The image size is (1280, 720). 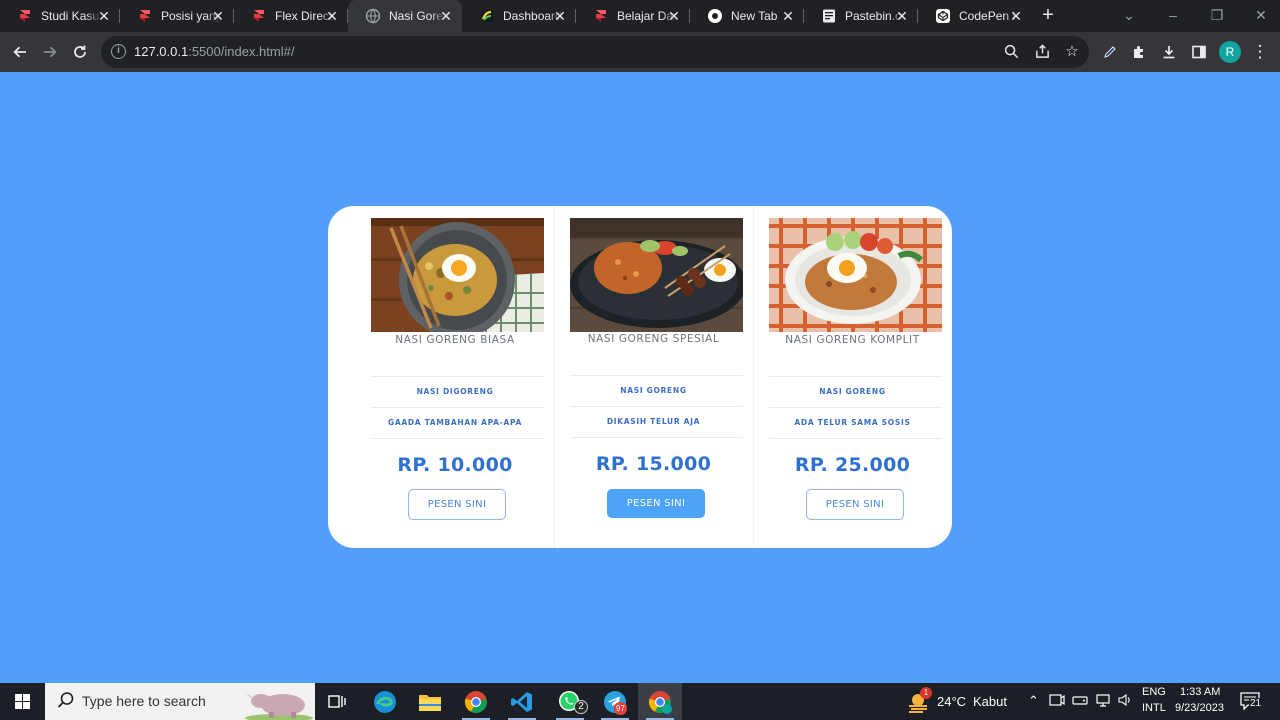 I want to click on clock-time: 1:33 AM, so click(x=1200, y=692).